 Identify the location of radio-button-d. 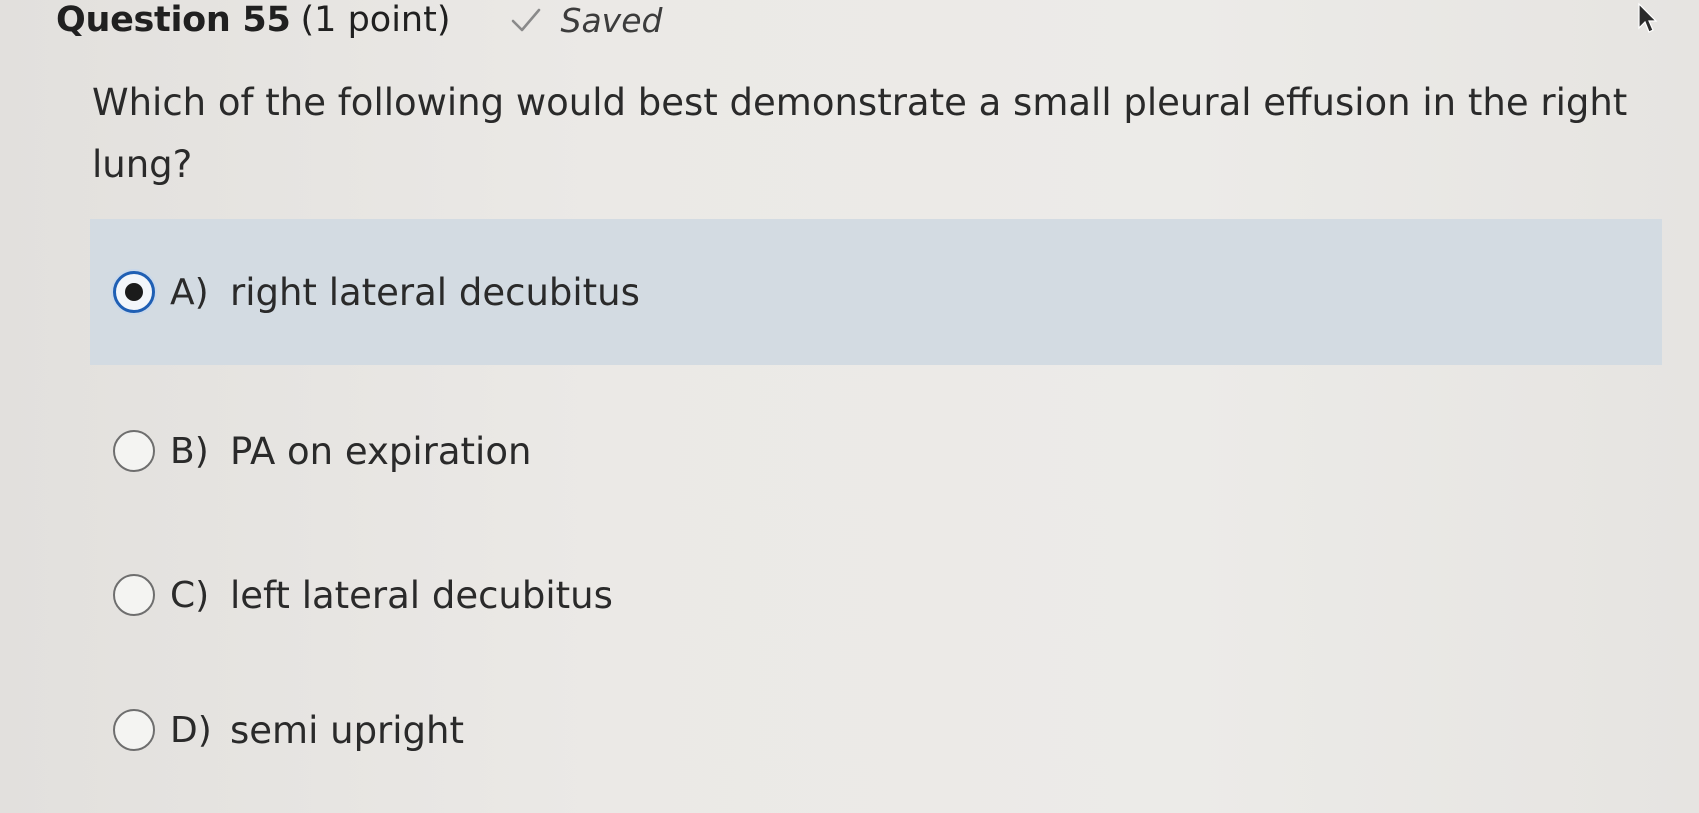
(134, 730).